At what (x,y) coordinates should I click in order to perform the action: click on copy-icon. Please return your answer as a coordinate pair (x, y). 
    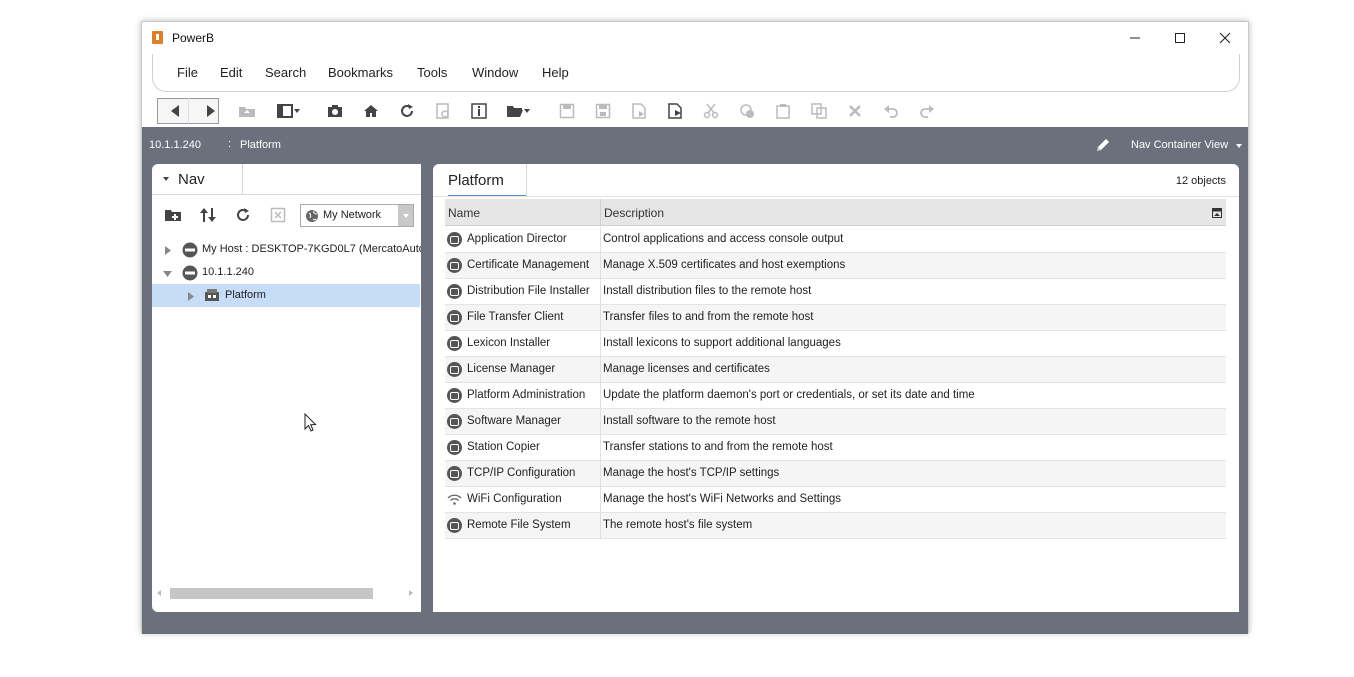
    Looking at the image, I should click on (747, 111).